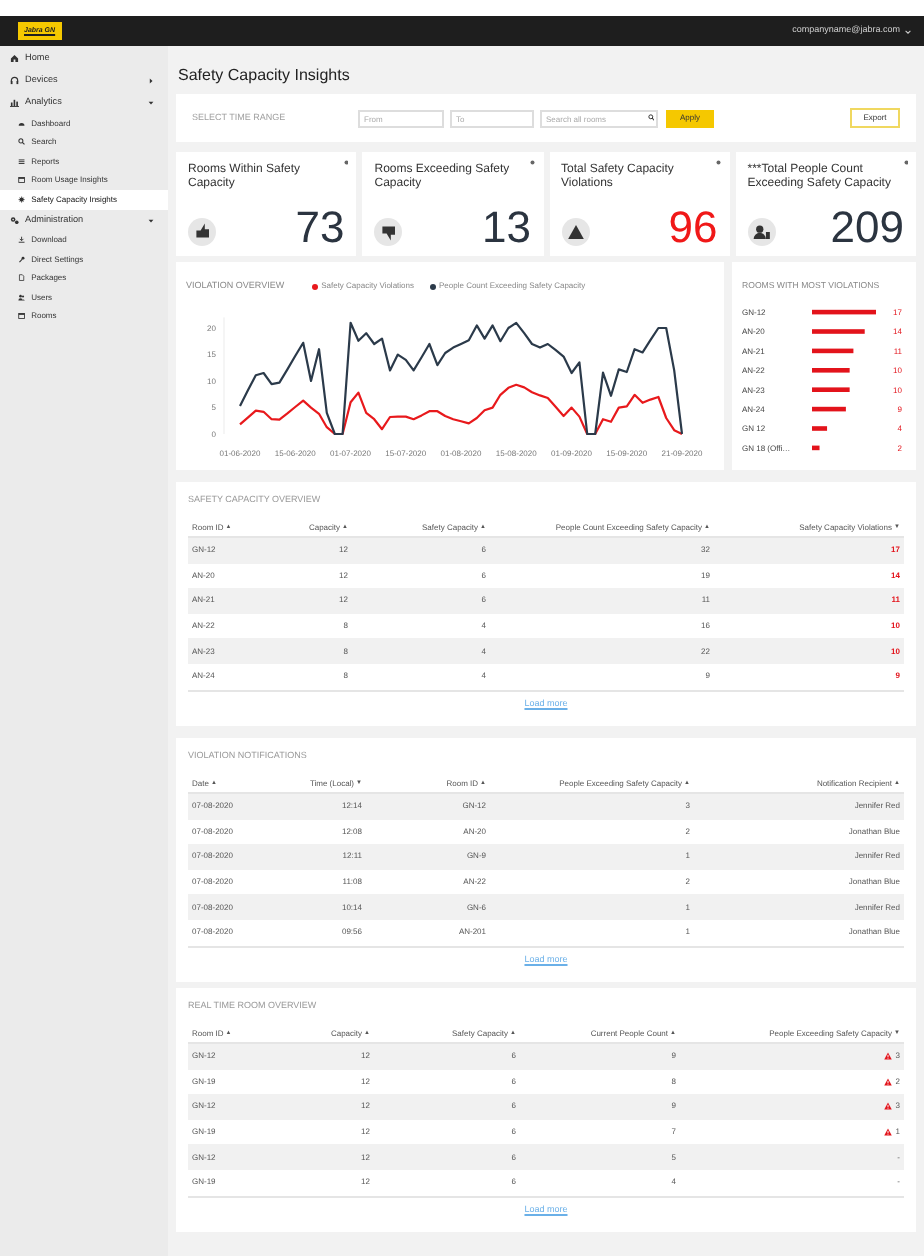 The image size is (924, 1256). Describe the element at coordinates (264, 76) in the screenshot. I see `page-title: Safety Capacity Insights` at that location.